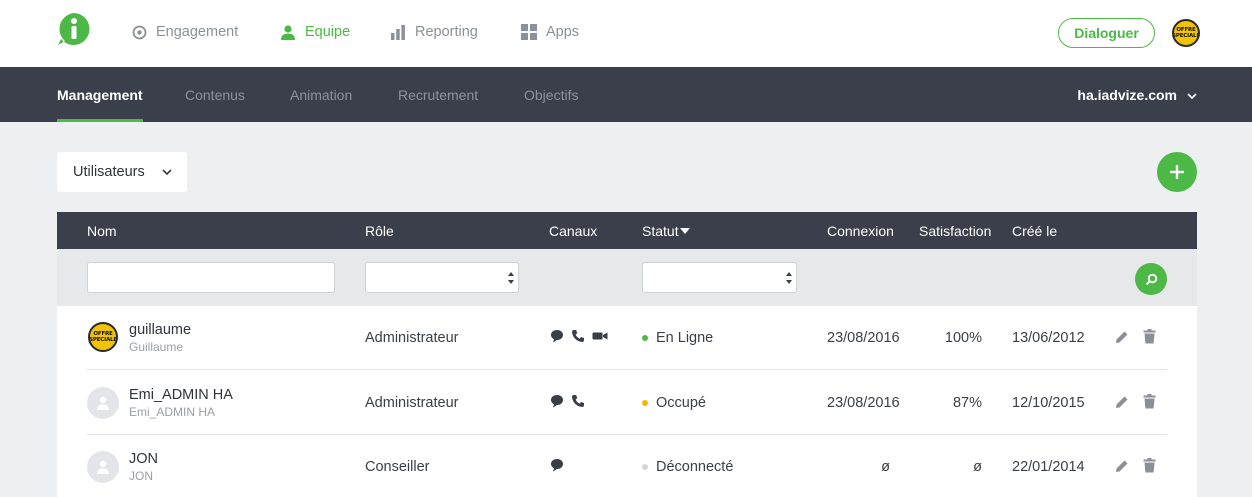 This screenshot has height=497, width=1252. I want to click on sort-desc-icon, so click(684, 230).